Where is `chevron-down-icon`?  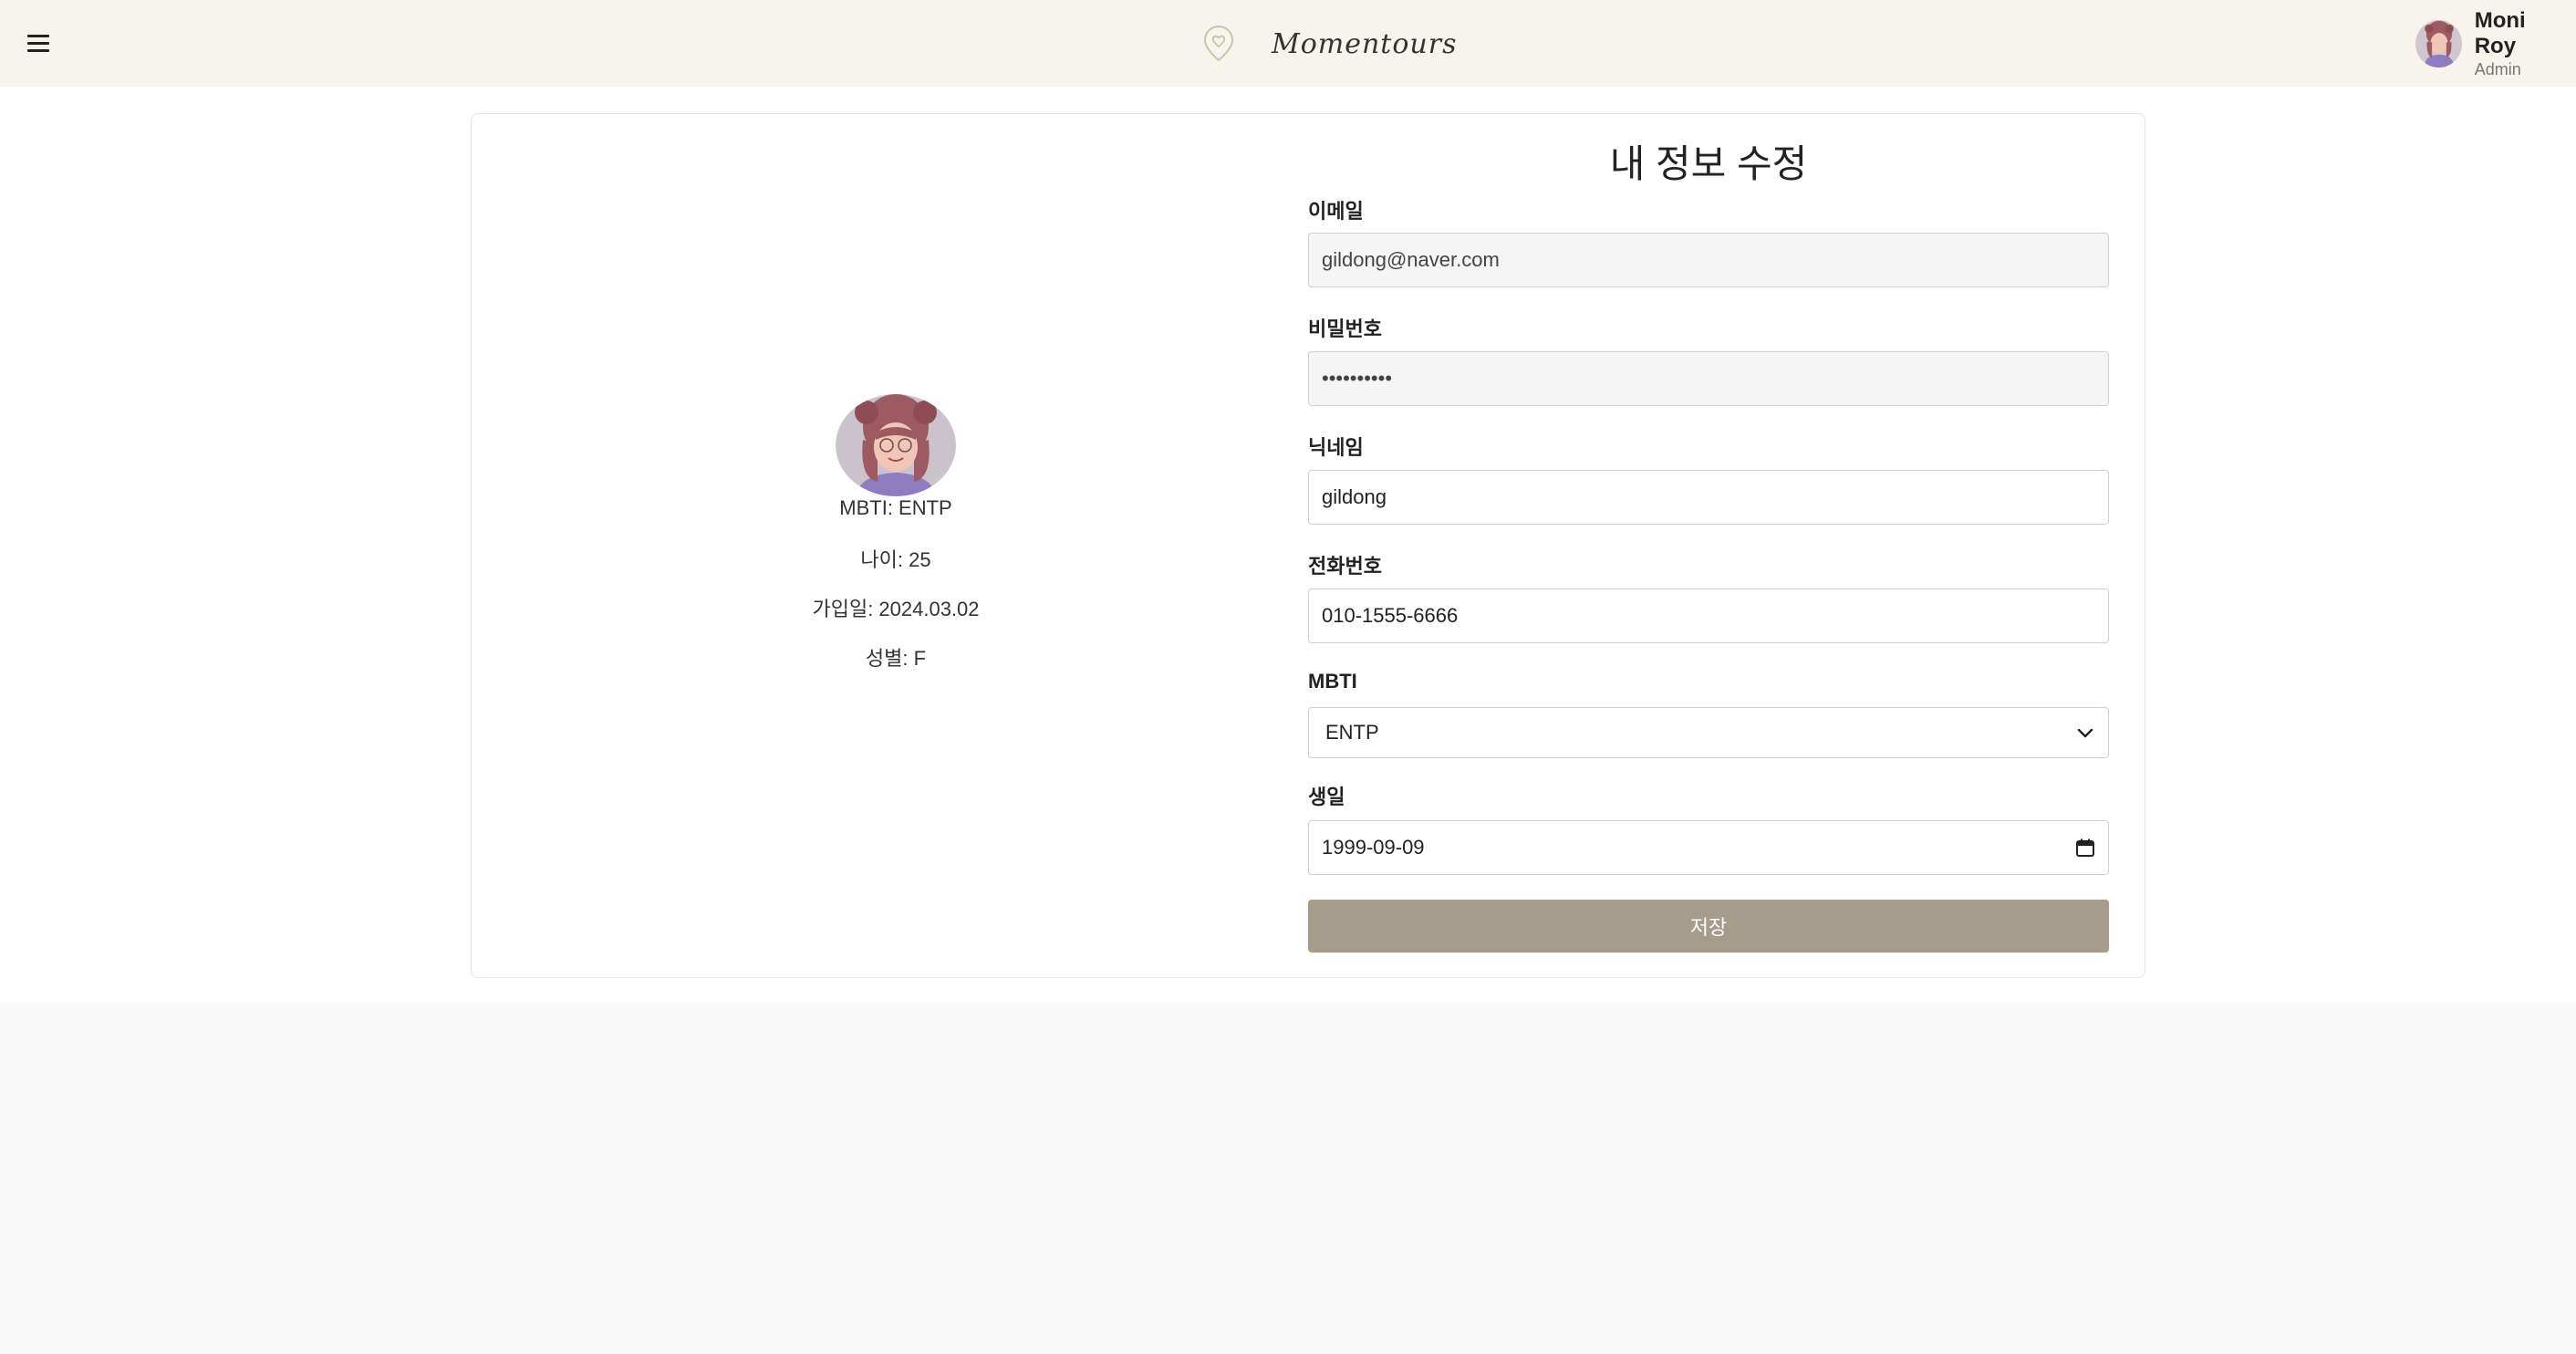
chevron-down-icon is located at coordinates (2085, 733).